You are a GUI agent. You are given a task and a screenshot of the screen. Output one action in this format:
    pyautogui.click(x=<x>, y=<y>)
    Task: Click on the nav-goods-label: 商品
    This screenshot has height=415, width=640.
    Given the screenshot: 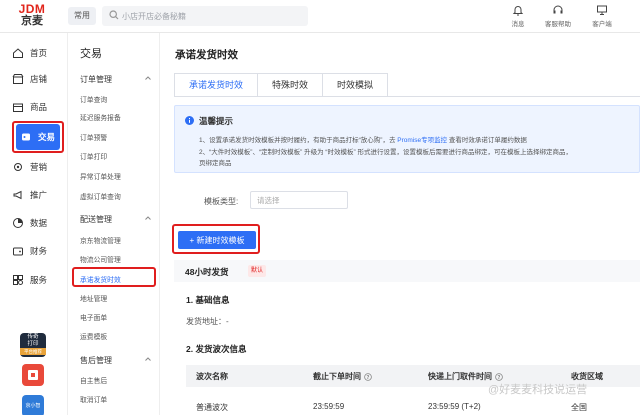 What is the action you would take?
    pyautogui.click(x=39, y=107)
    